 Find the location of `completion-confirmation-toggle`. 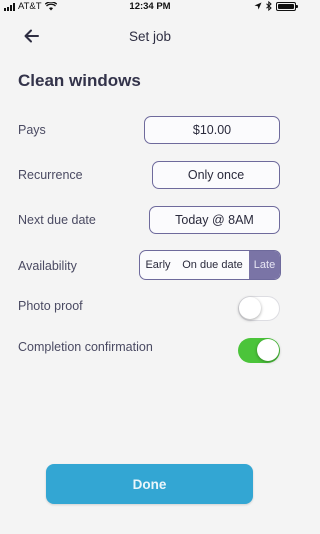

completion-confirmation-toggle is located at coordinates (259, 350).